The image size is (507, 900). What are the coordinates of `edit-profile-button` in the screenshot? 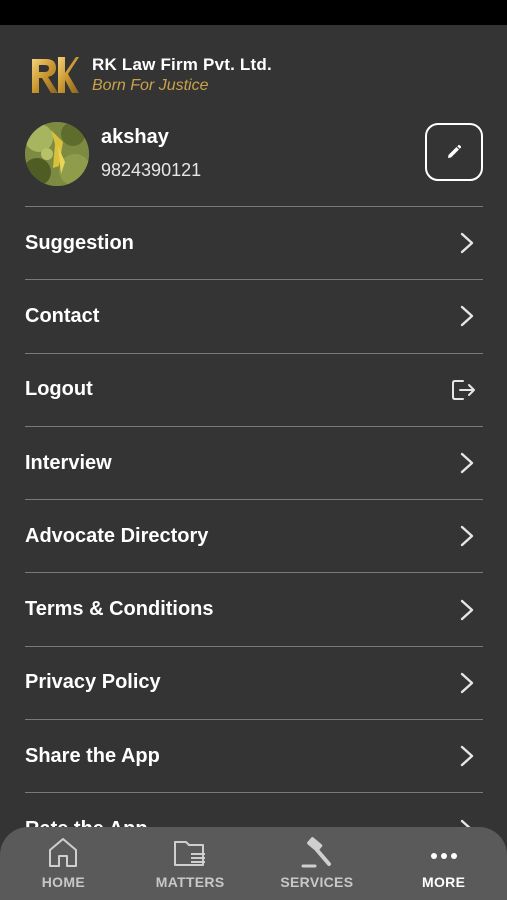 It's located at (454, 152).